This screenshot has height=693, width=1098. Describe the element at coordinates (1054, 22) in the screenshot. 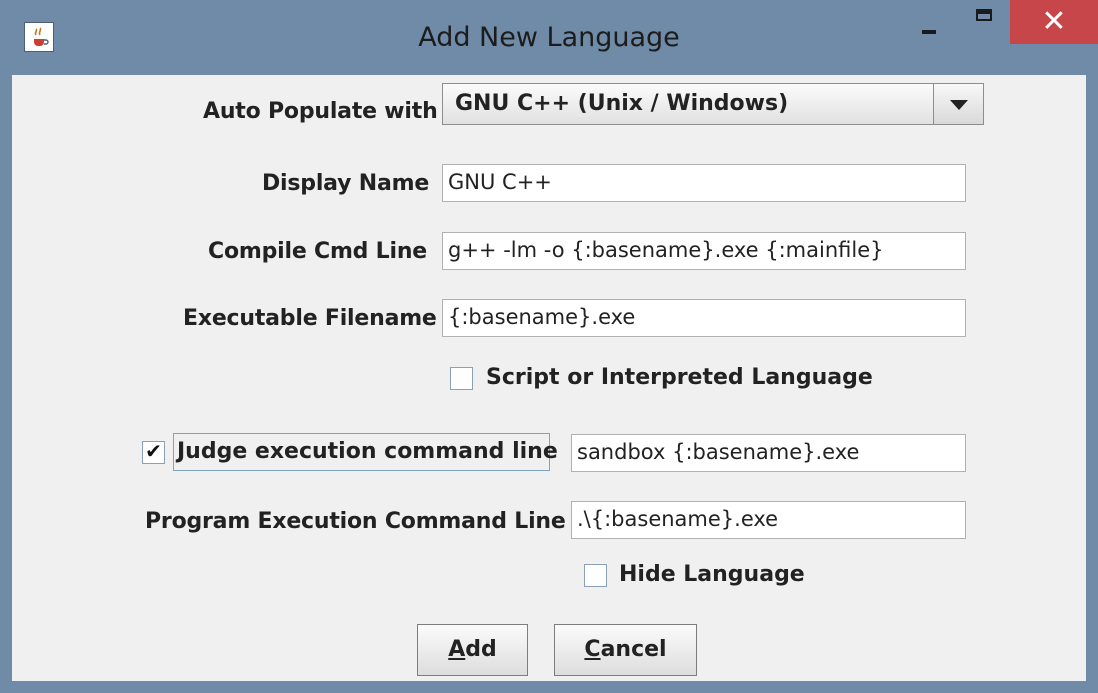

I see `close-button: ✕` at that location.